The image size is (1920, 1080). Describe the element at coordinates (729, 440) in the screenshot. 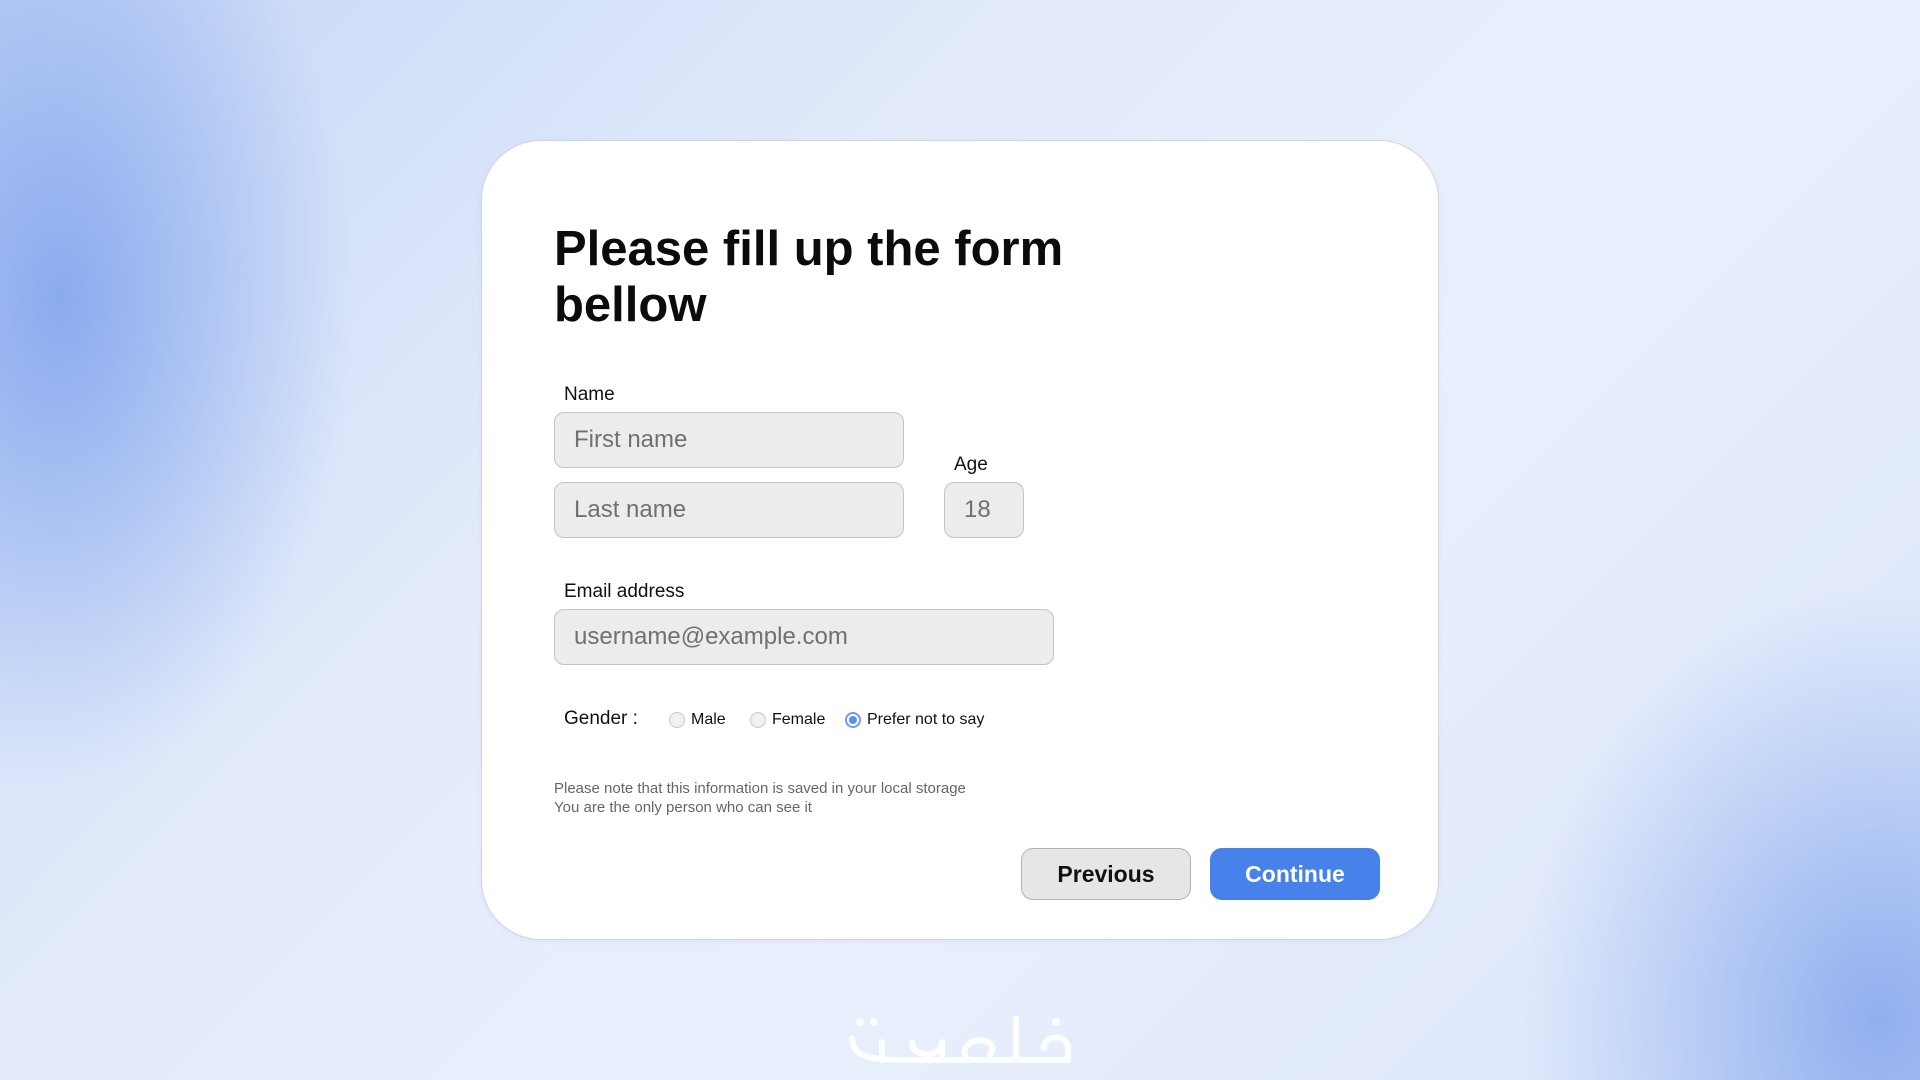

I see `first-name-input` at that location.